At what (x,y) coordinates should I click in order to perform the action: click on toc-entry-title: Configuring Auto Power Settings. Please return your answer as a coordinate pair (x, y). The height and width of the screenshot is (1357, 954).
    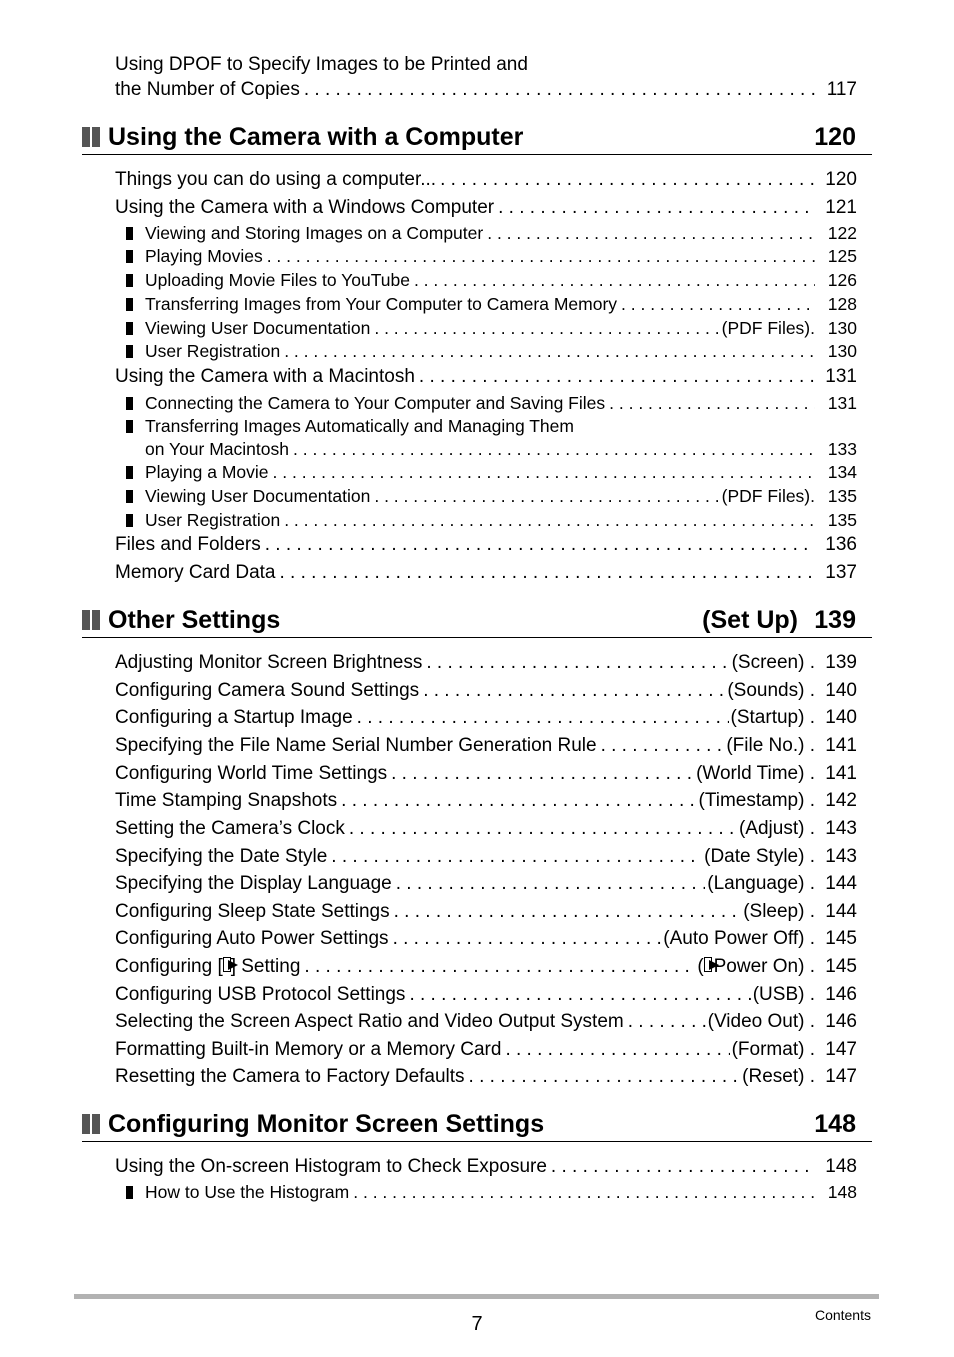
    Looking at the image, I should click on (252, 938).